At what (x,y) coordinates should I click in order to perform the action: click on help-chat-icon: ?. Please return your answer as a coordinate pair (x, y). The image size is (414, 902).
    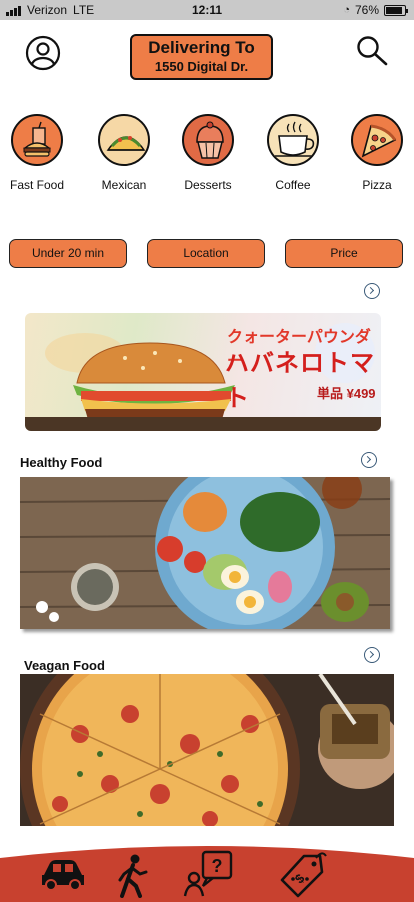
    Looking at the image, I should click on (209, 874).